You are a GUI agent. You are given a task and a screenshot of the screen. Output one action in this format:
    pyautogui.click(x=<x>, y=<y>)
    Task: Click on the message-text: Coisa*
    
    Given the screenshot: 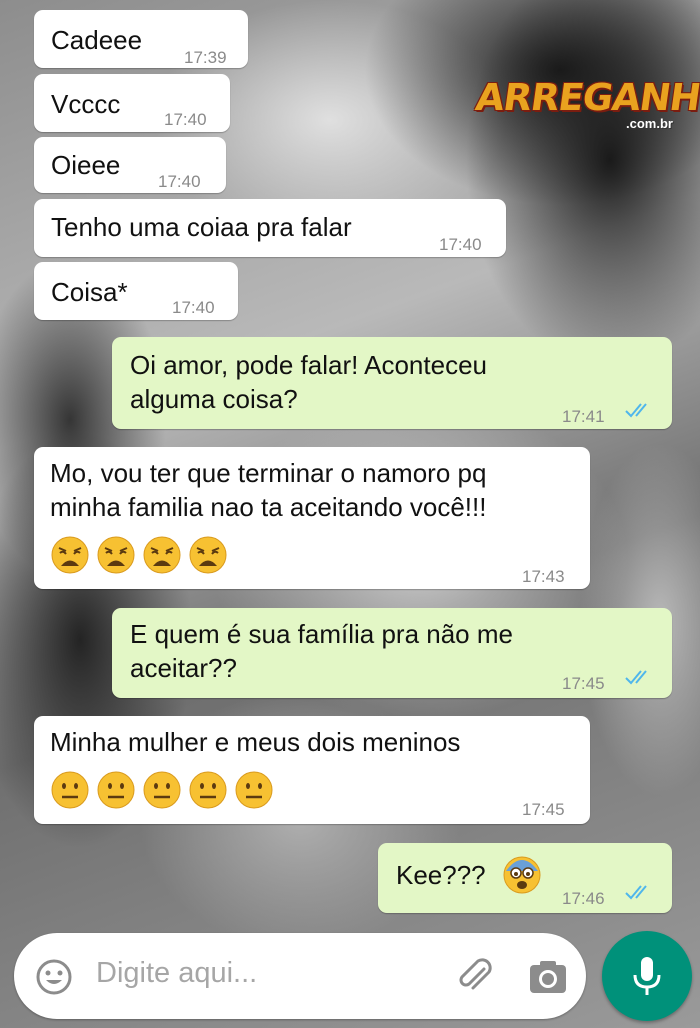 What is the action you would take?
    pyautogui.click(x=89, y=292)
    